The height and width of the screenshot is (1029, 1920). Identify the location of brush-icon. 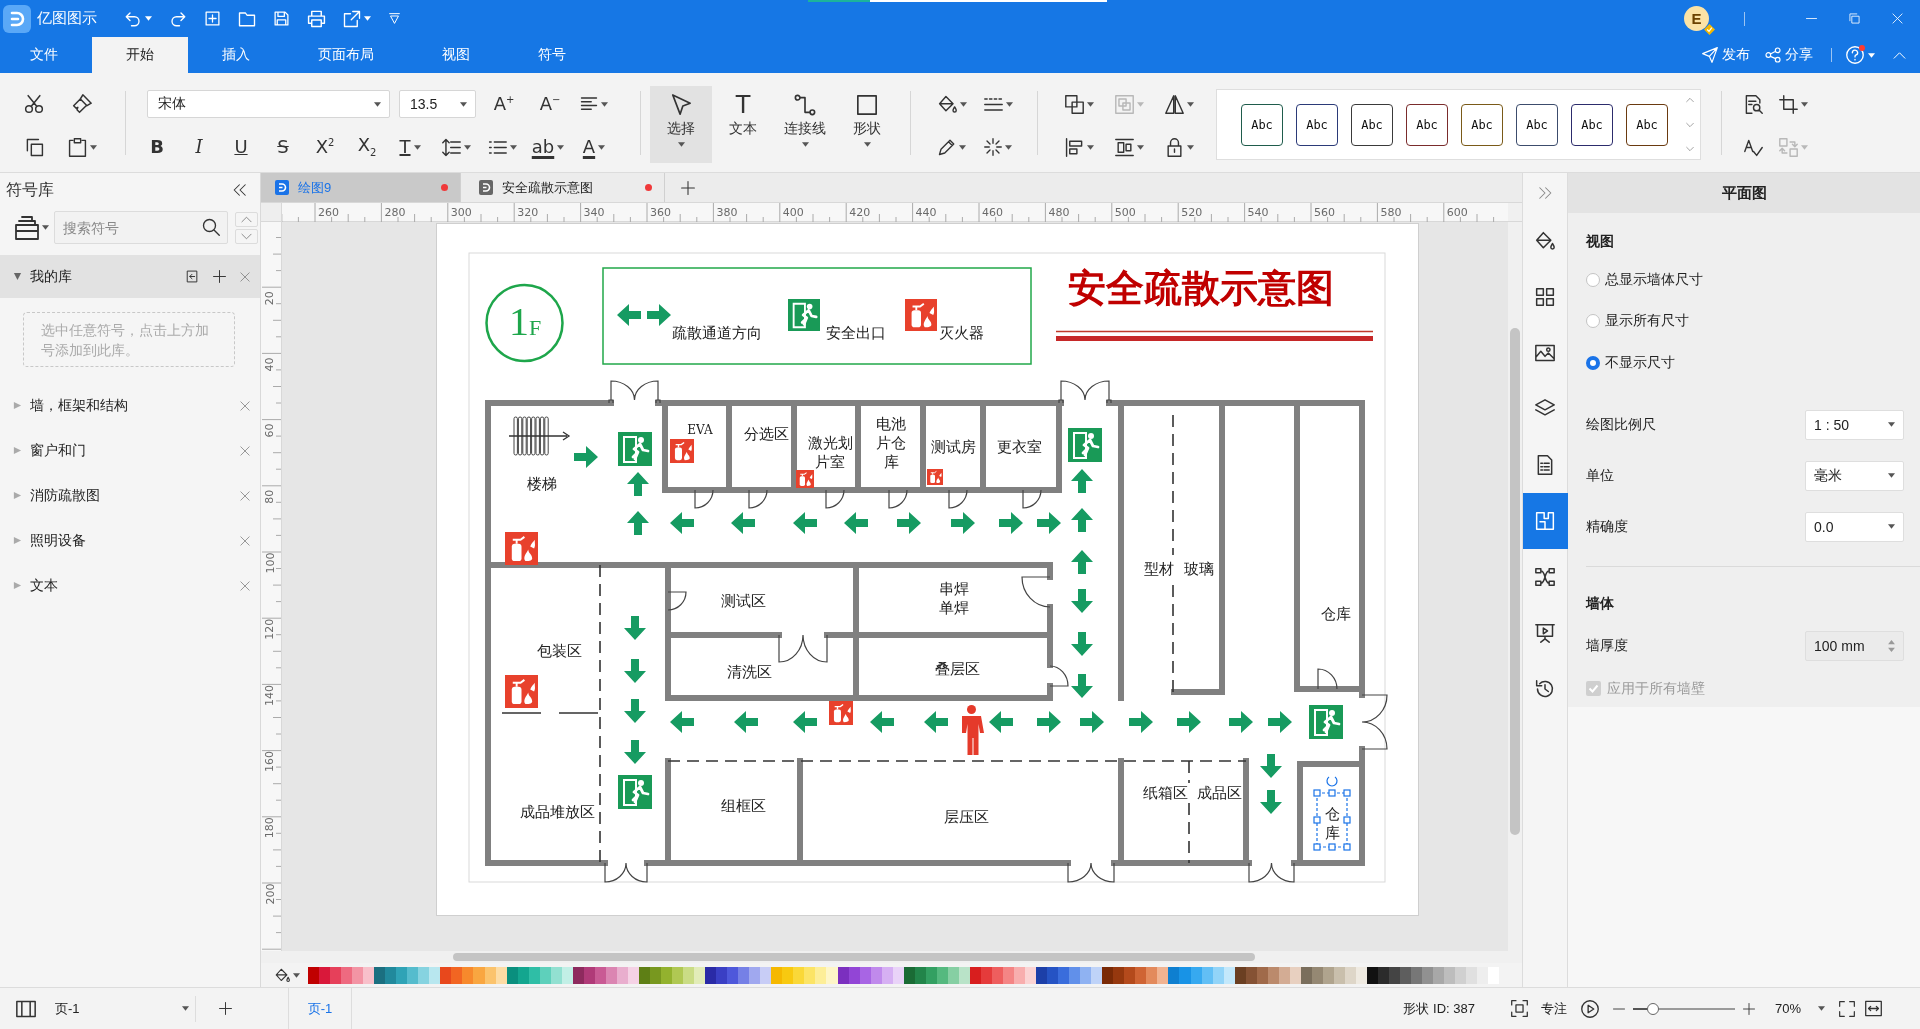
(82, 104).